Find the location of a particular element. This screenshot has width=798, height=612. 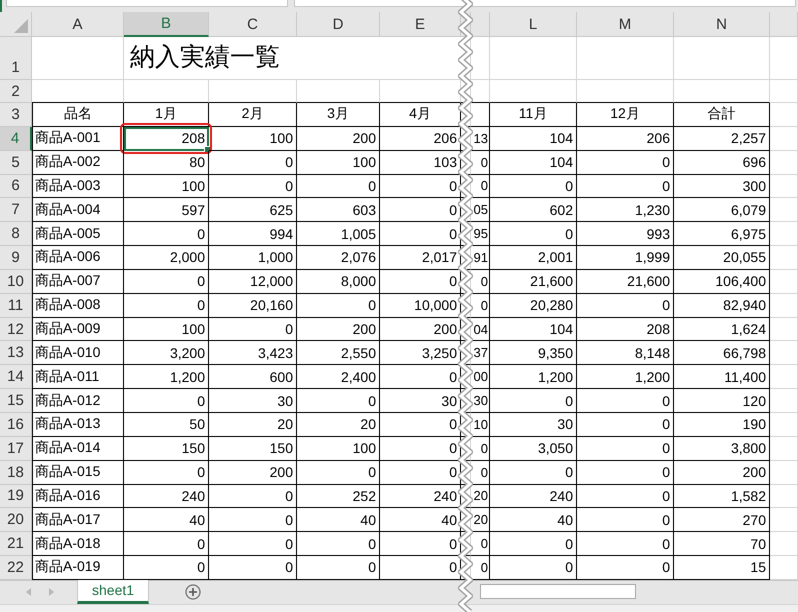

table-cell: 600 is located at coordinates (253, 377).